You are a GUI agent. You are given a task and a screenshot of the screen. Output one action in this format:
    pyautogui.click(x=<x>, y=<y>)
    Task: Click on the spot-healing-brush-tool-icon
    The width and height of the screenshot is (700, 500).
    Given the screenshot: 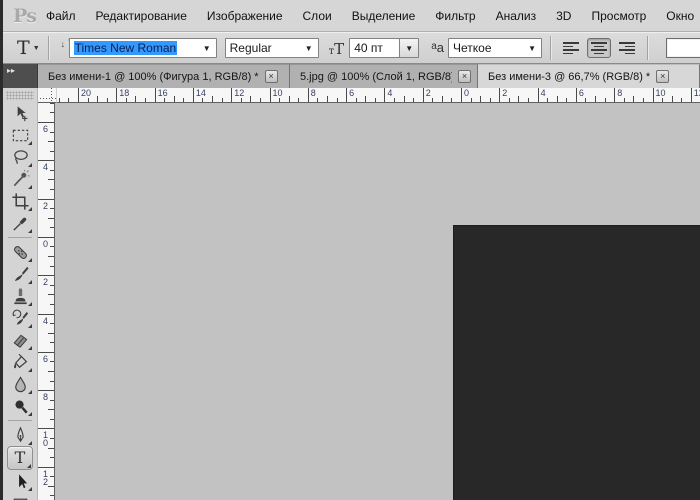 What is the action you would take?
    pyautogui.click(x=20, y=252)
    